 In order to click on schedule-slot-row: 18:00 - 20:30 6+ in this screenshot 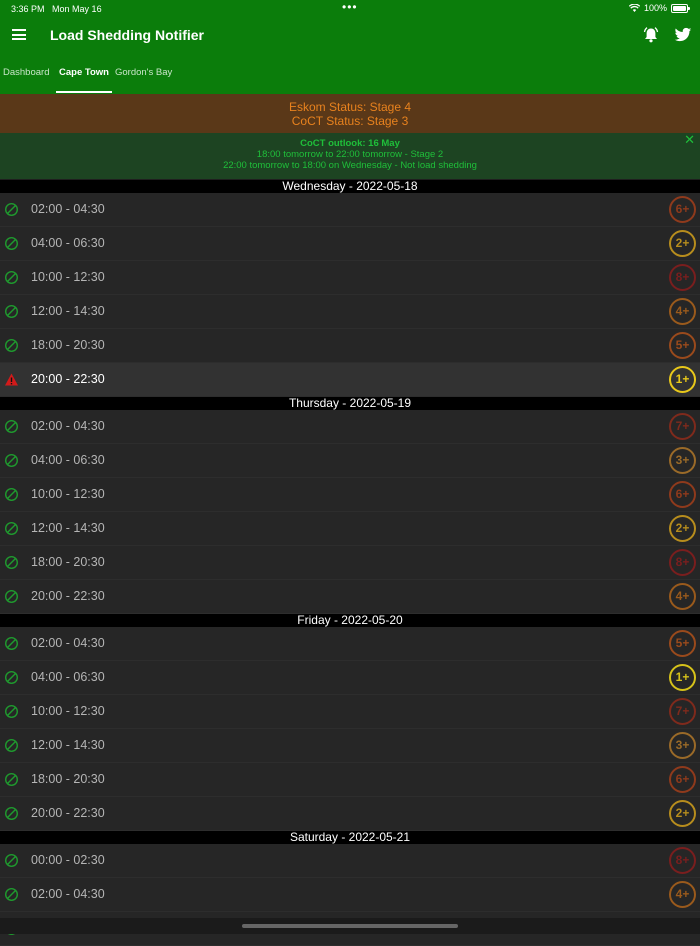, I will do `click(350, 780)`.